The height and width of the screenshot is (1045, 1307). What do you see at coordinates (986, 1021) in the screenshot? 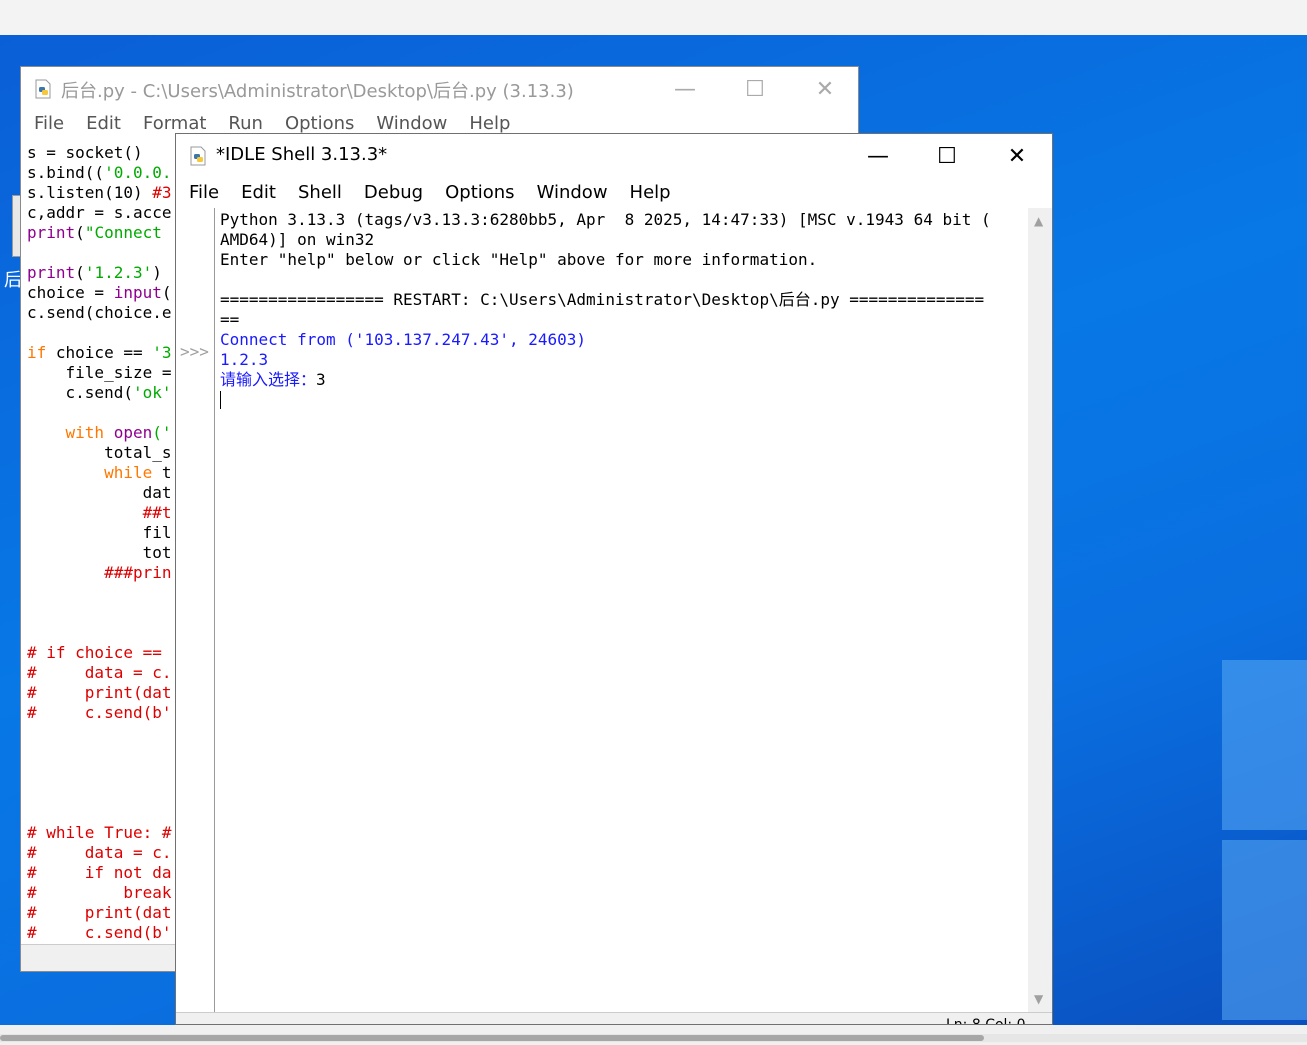
I see `cursor-position: Ln: 8 Col: 0` at bounding box center [986, 1021].